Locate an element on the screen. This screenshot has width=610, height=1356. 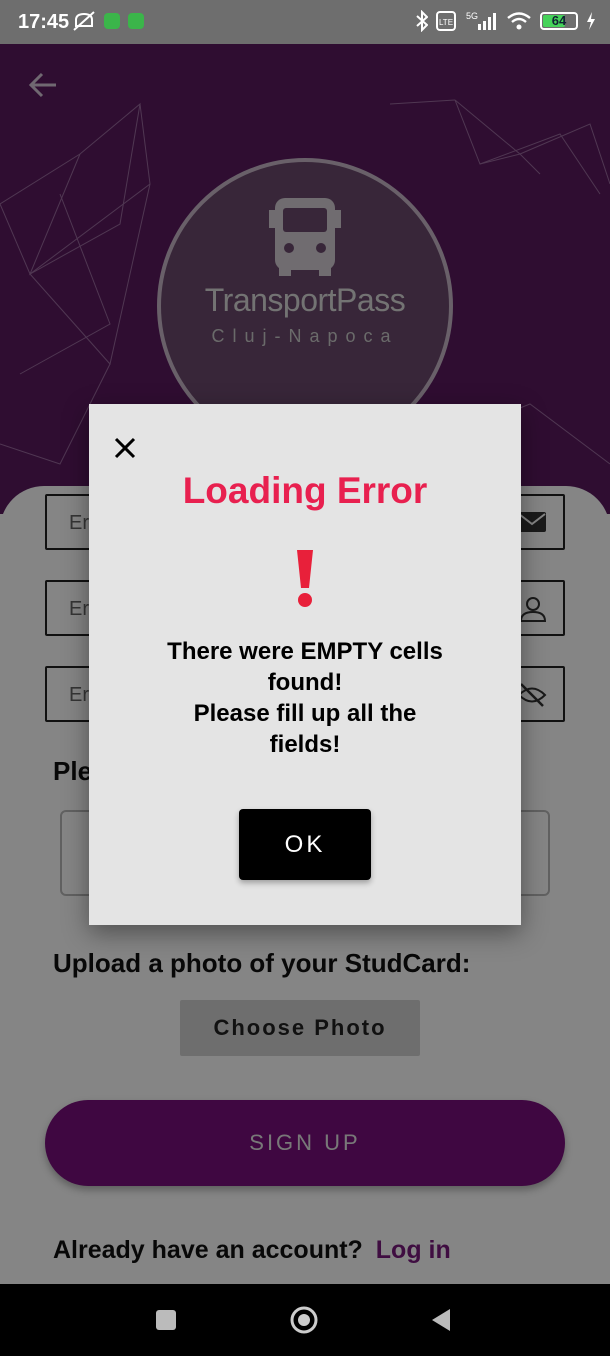
close-icon is located at coordinates (125, 448).